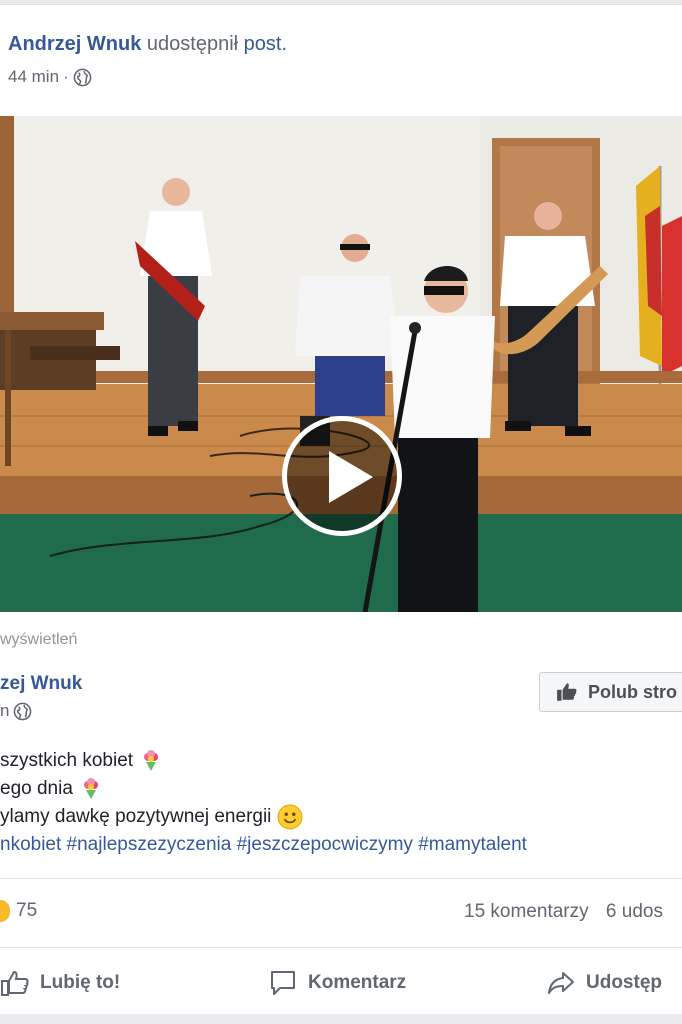 This screenshot has width=682, height=1024. What do you see at coordinates (283, 983) in the screenshot?
I see `comment-icon` at bounding box center [283, 983].